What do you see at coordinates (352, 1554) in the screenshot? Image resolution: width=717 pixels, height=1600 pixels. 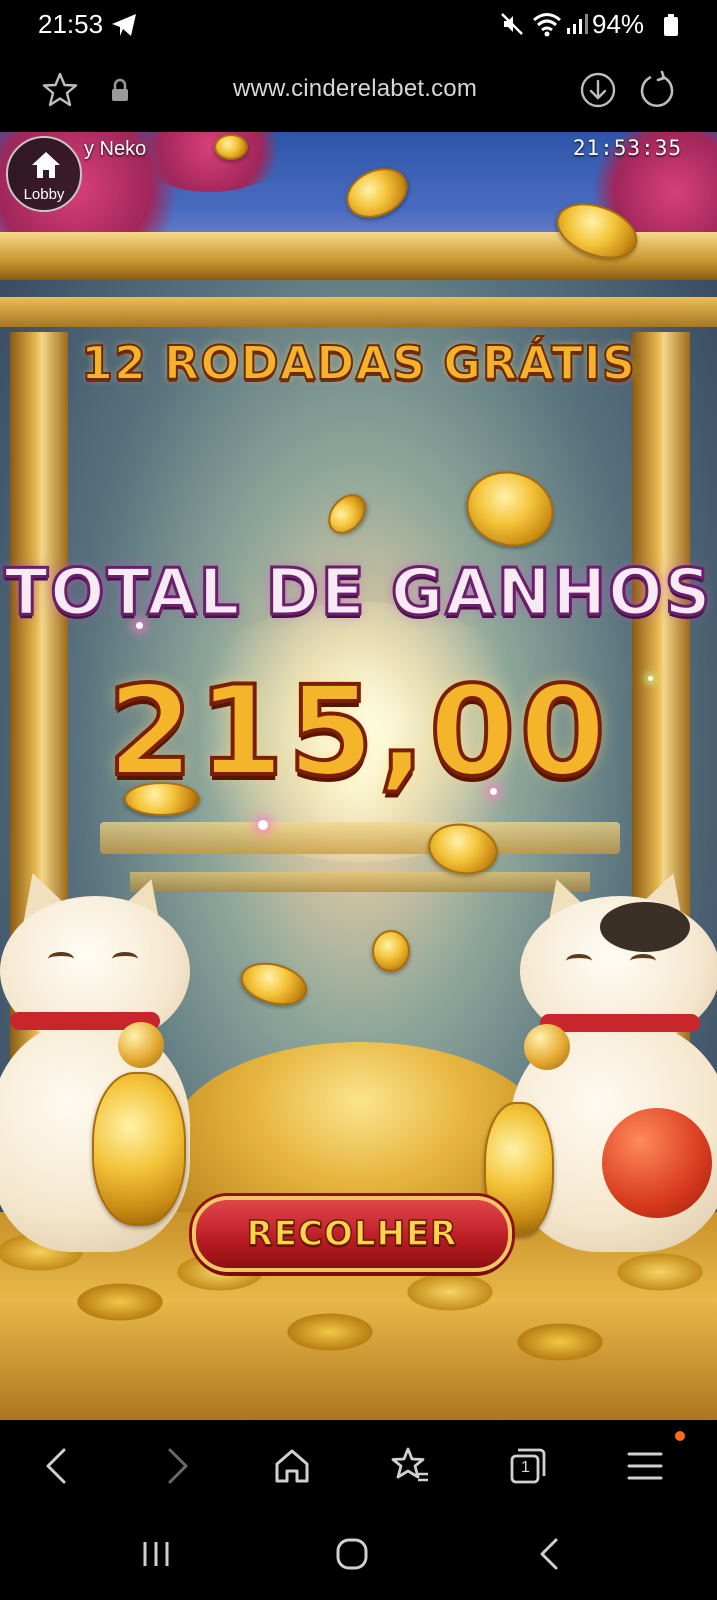 I see `home-circle-icon` at bounding box center [352, 1554].